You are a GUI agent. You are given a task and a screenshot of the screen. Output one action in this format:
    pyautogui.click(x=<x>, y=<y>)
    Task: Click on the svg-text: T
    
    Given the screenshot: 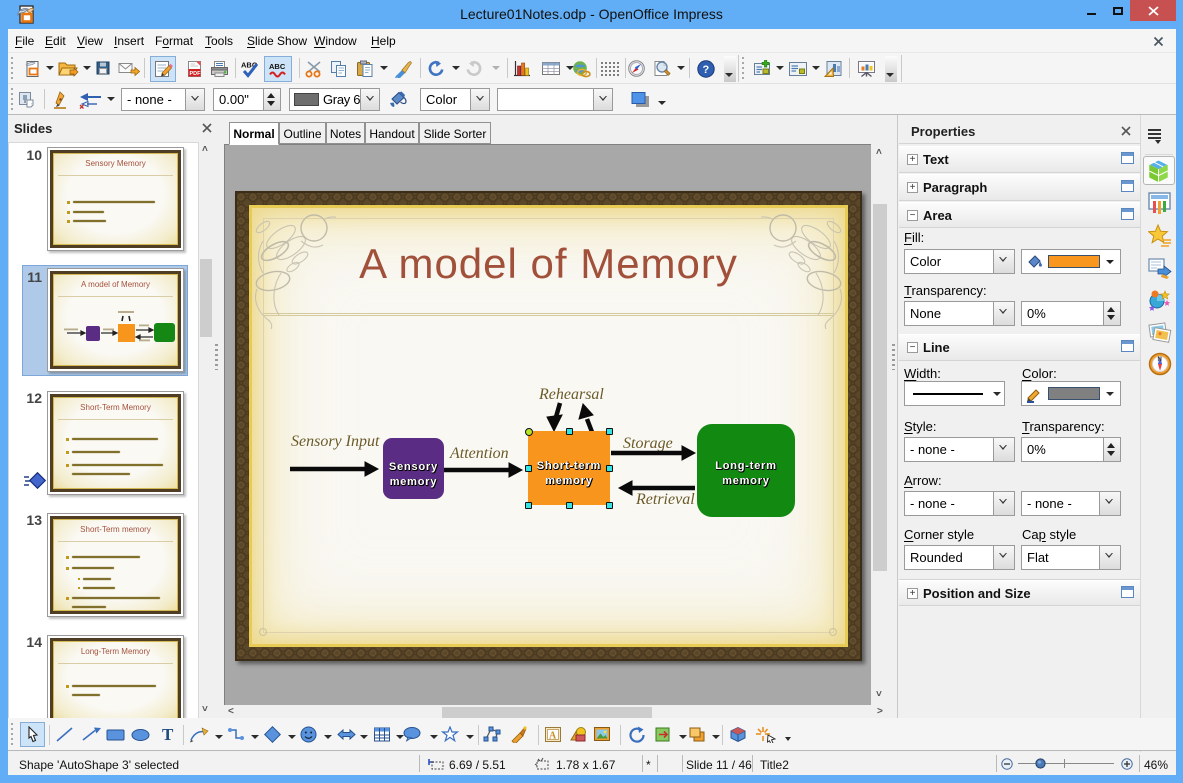 What is the action you would take?
    pyautogui.click(x=168, y=734)
    